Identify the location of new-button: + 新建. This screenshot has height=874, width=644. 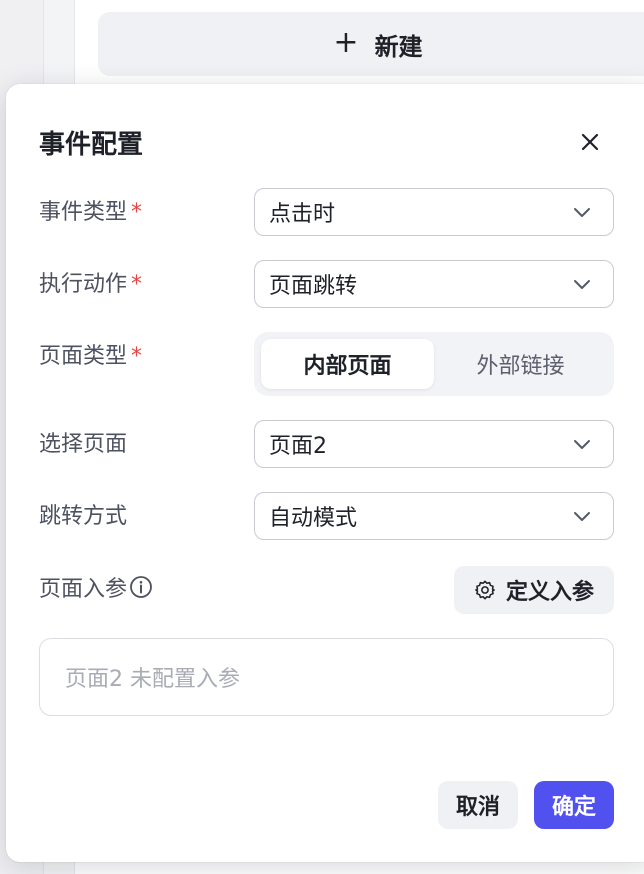
(371, 44).